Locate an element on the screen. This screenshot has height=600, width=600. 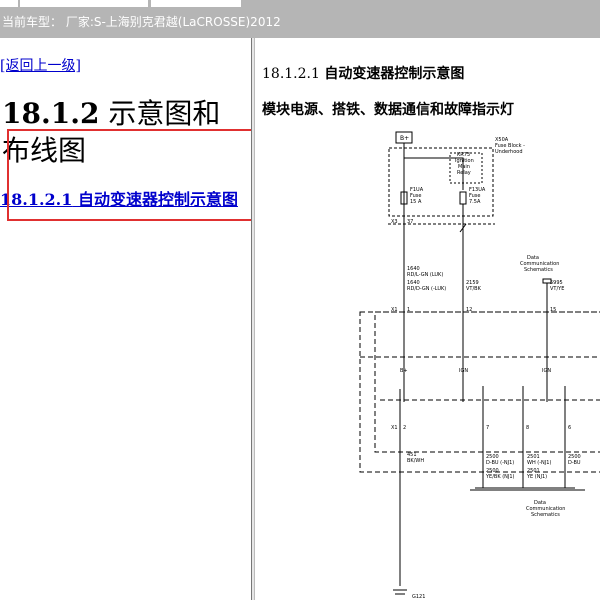
wire-2500-color: D-BU (-NJ1) is located at coordinates (500, 463).